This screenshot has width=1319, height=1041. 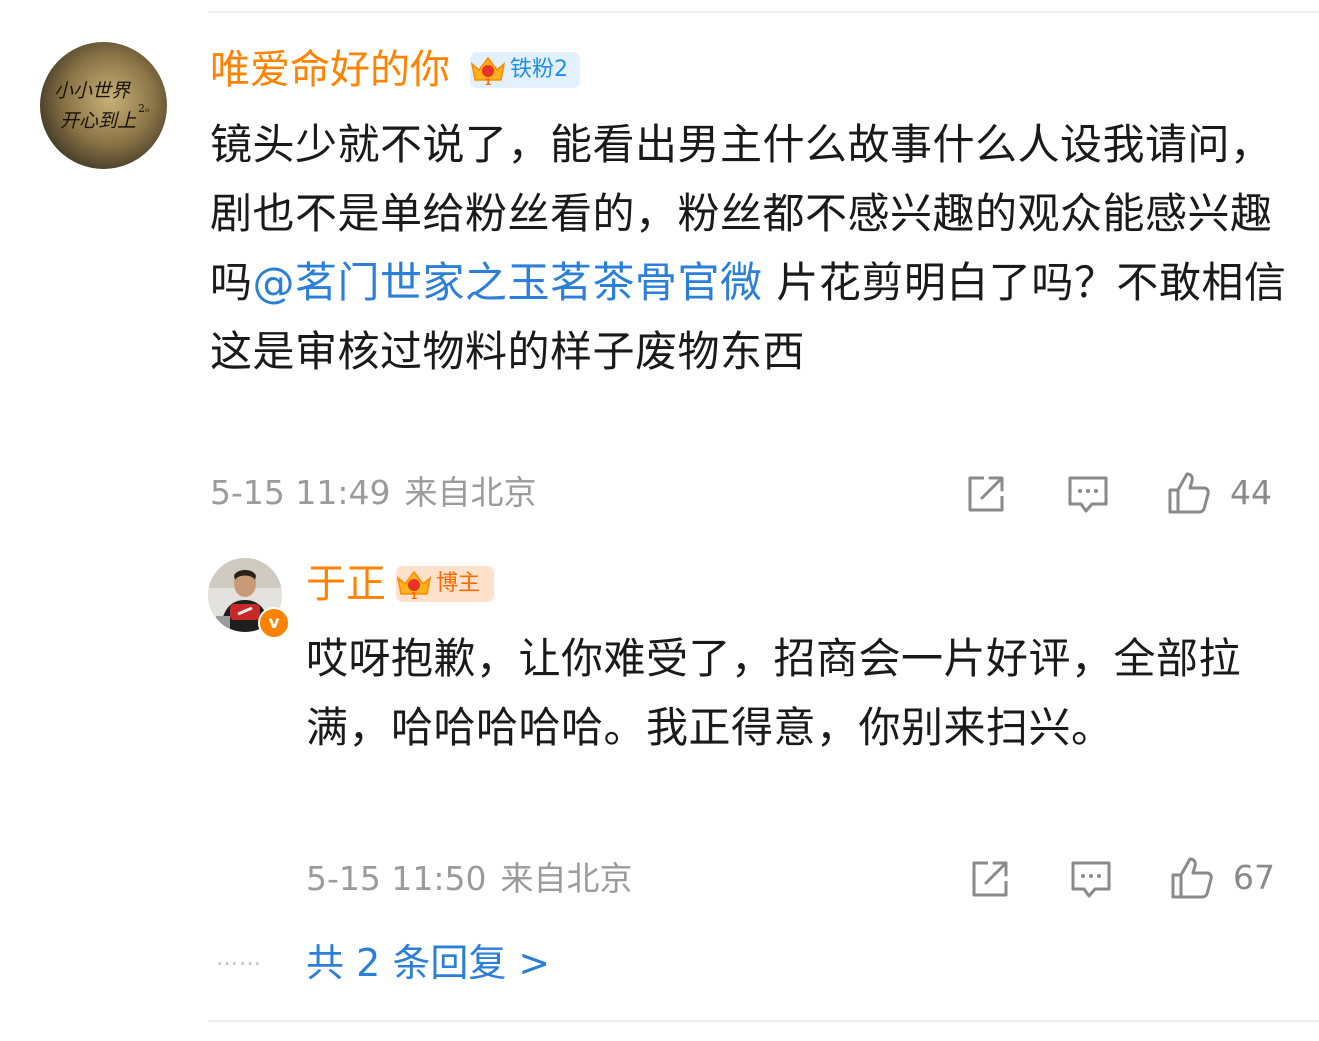 I want to click on reply-like-button, so click(x=1192, y=878).